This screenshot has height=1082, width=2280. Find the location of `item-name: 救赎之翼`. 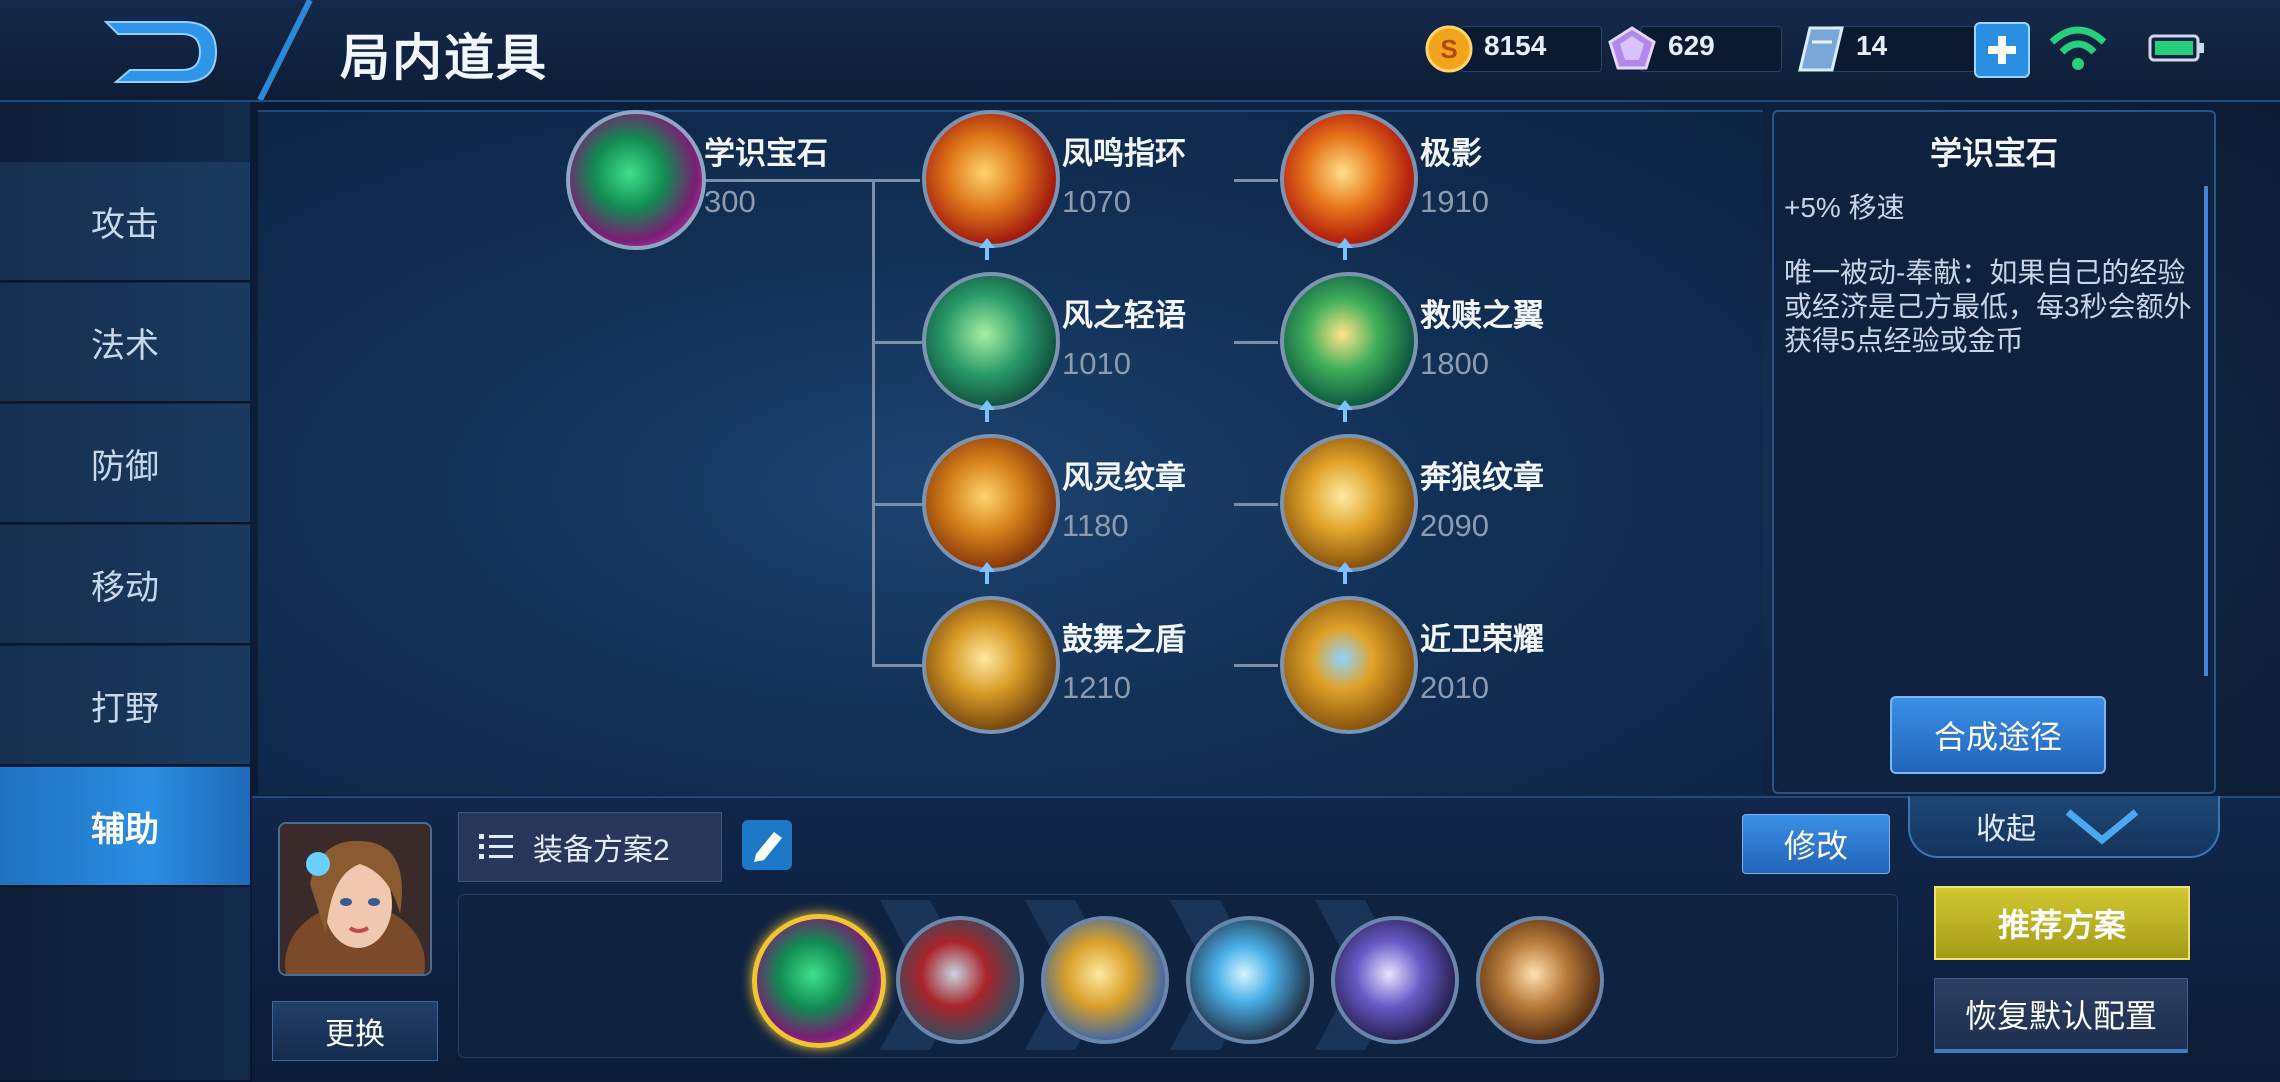

item-name: 救赎之翼 is located at coordinates (1482, 315).